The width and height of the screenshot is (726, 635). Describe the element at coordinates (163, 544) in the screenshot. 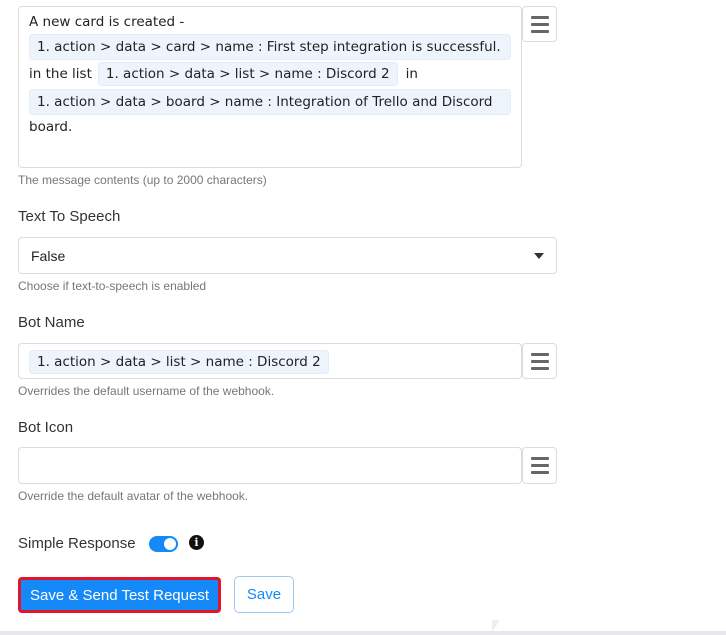

I see `simple-response-toggle` at that location.